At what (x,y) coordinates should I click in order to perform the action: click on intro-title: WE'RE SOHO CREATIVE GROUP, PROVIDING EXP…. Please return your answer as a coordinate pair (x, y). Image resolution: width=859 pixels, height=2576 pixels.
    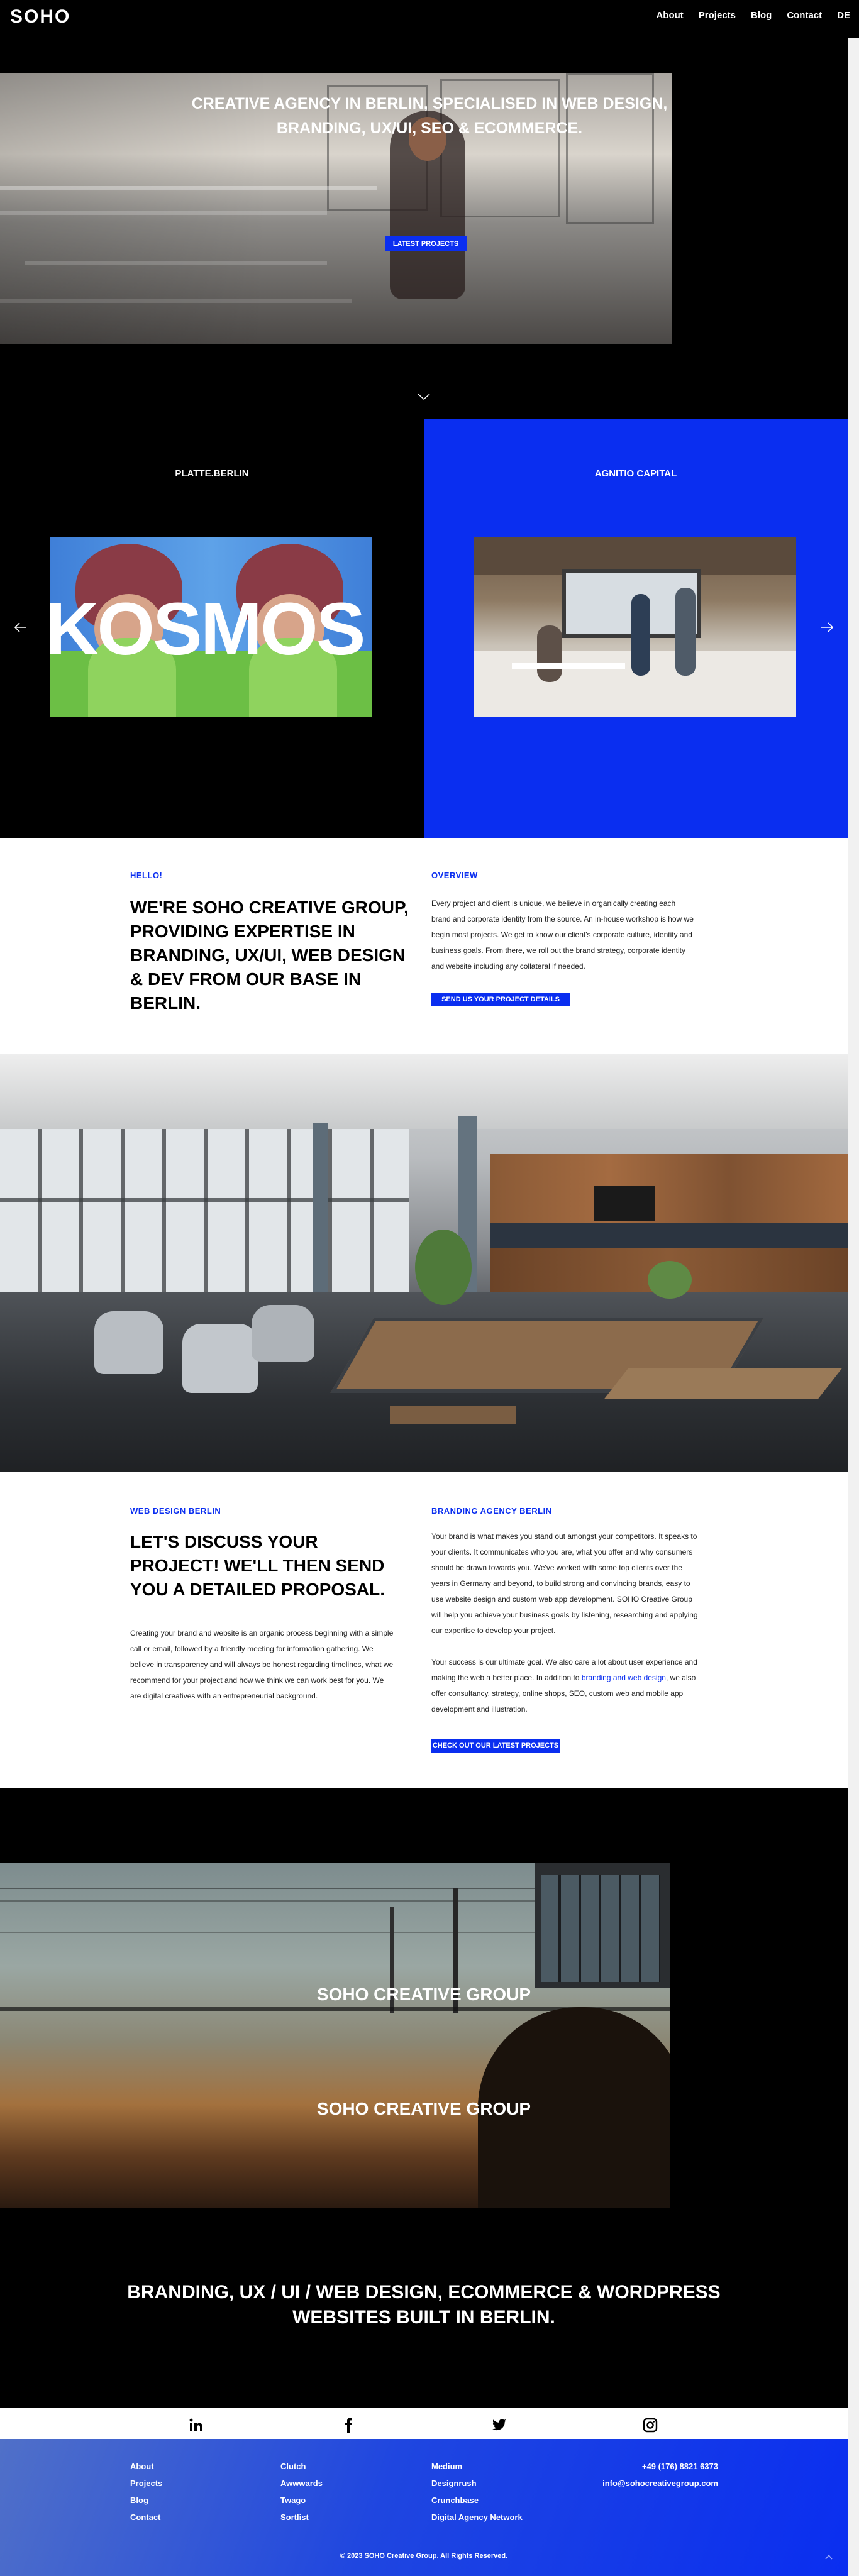
    Looking at the image, I should click on (281, 956).